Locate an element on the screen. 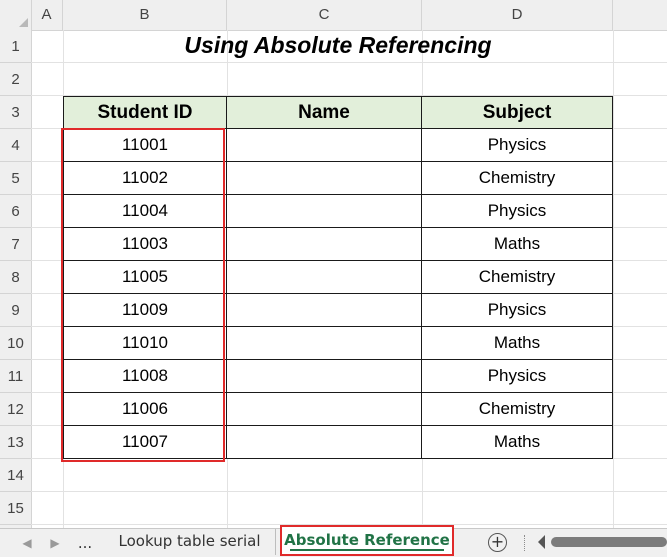 The image size is (667, 557). tab-absolute-reference-label: Absolute Reference is located at coordinates (367, 540).